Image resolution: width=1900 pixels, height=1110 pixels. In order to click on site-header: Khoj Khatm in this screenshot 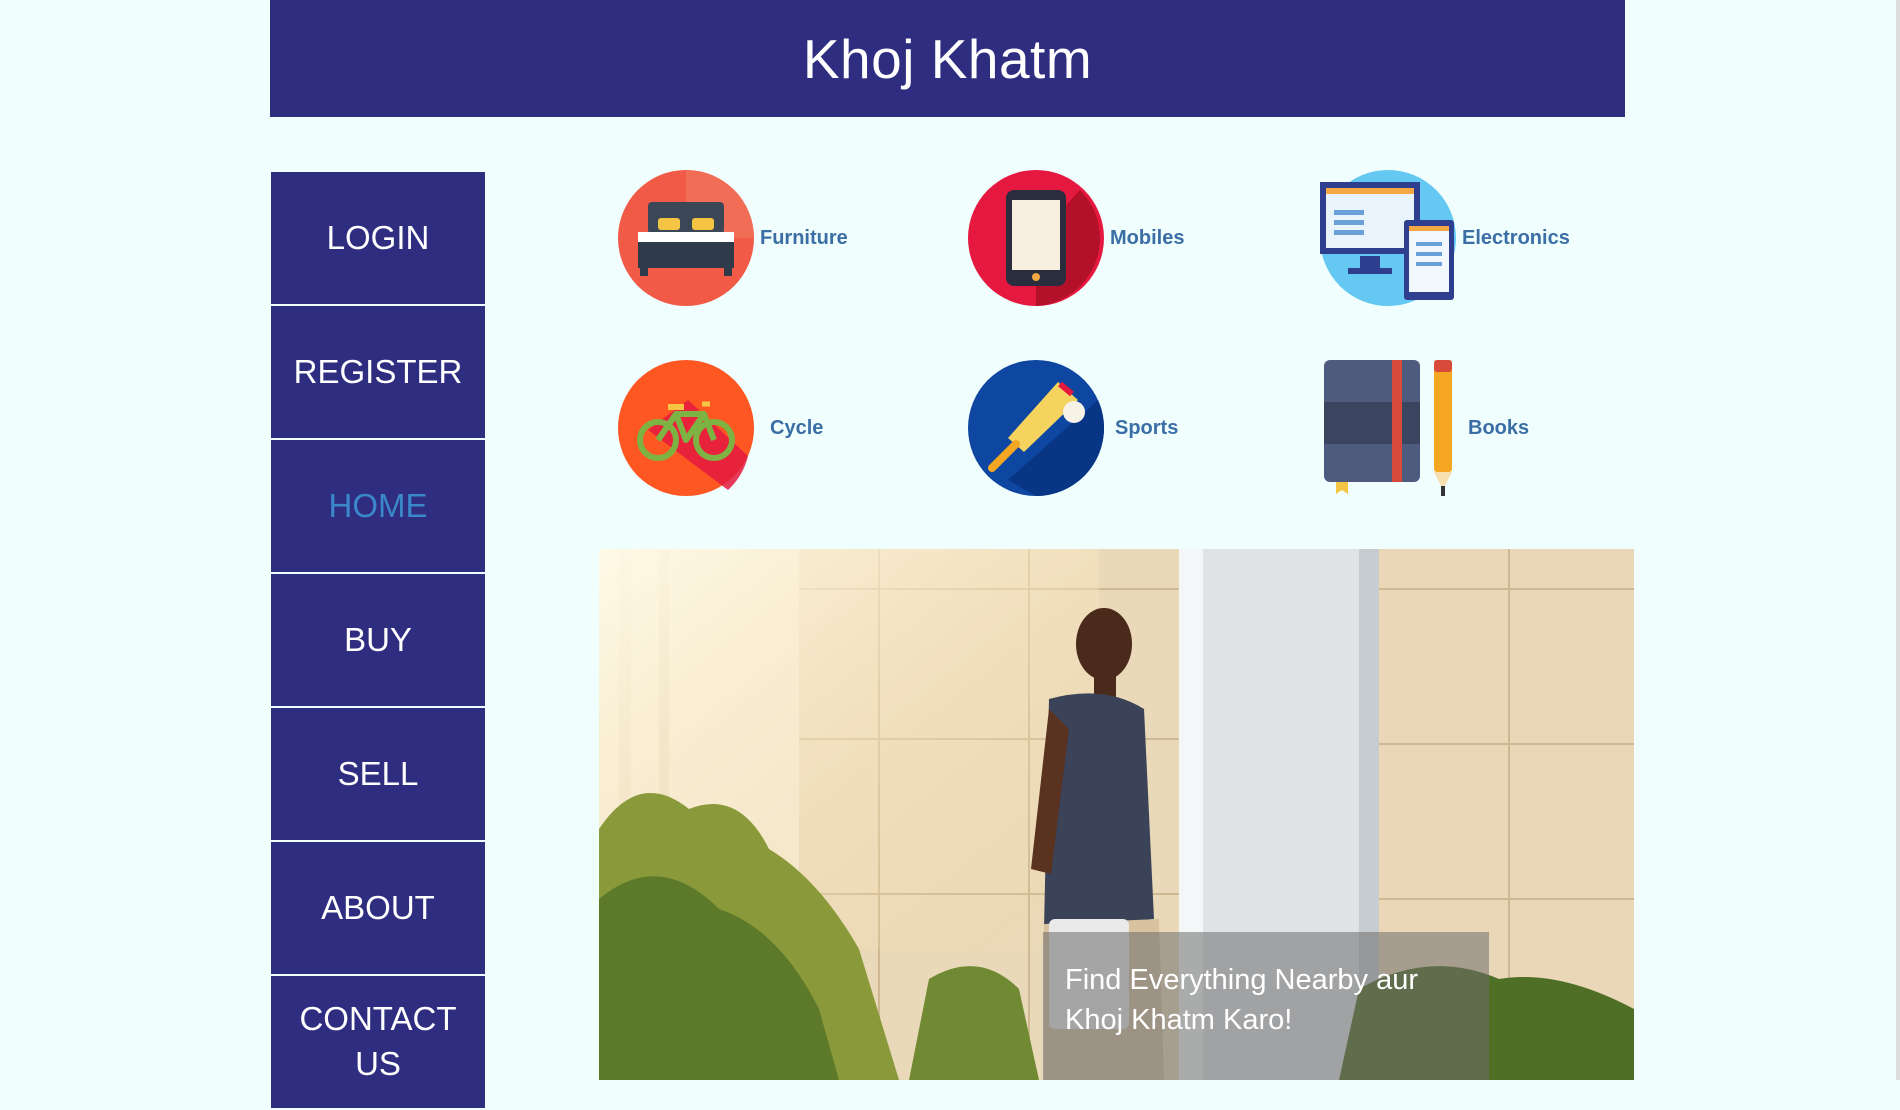, I will do `click(947, 58)`.